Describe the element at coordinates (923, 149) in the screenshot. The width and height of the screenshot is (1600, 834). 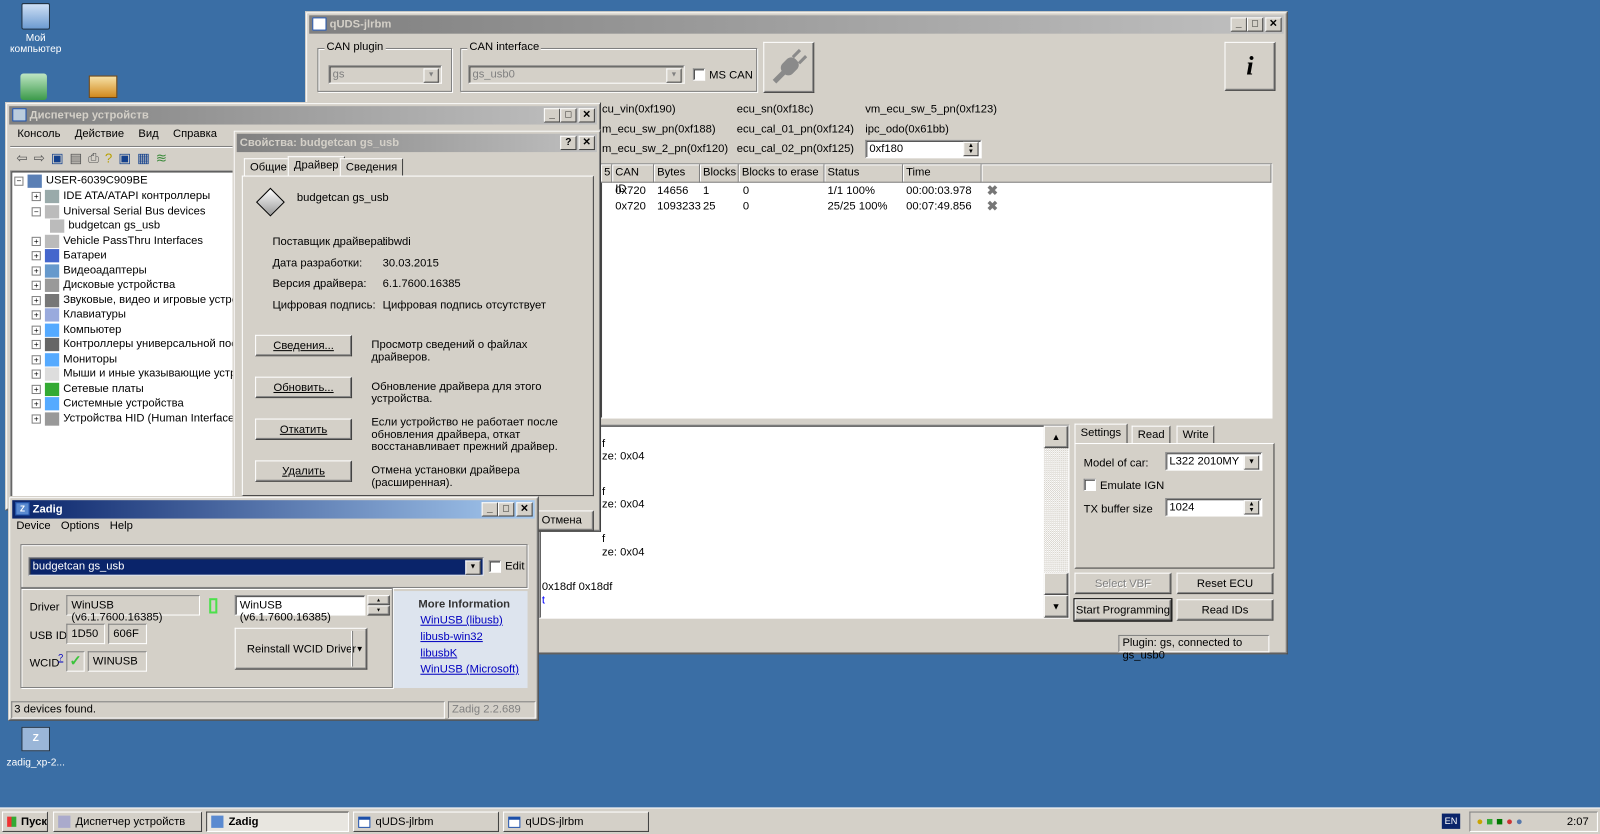
I see `did-input: 0xf180 ▲ ▼` at that location.